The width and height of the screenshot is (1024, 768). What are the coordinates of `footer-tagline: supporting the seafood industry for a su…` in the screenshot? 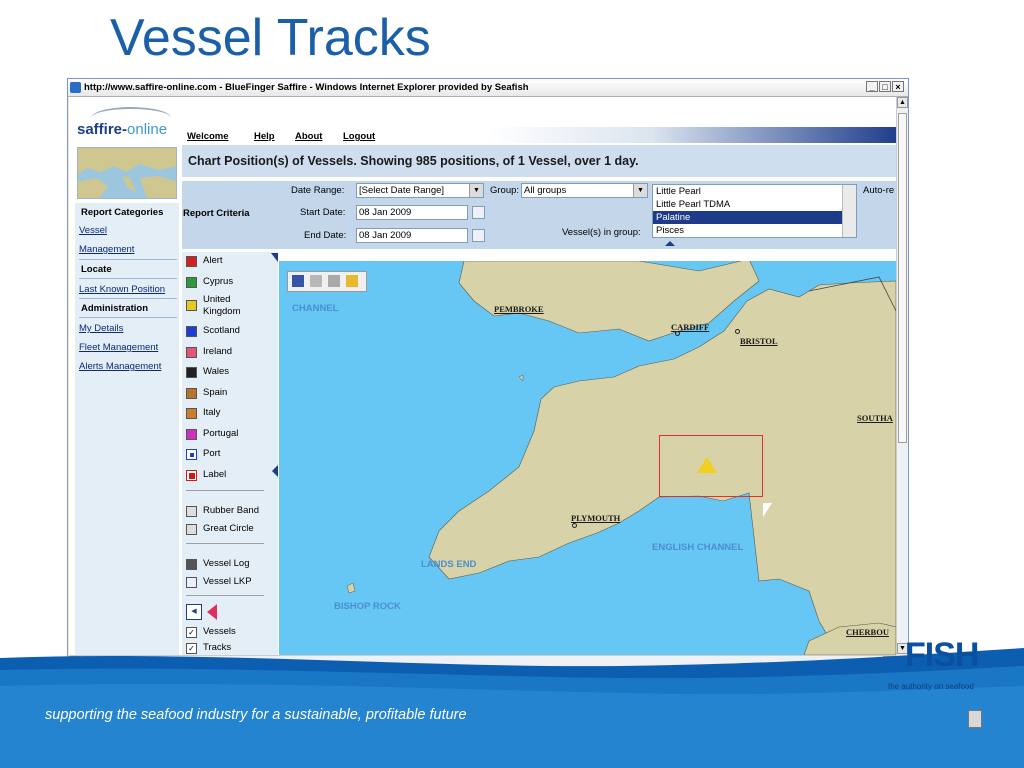 It's located at (256, 715).